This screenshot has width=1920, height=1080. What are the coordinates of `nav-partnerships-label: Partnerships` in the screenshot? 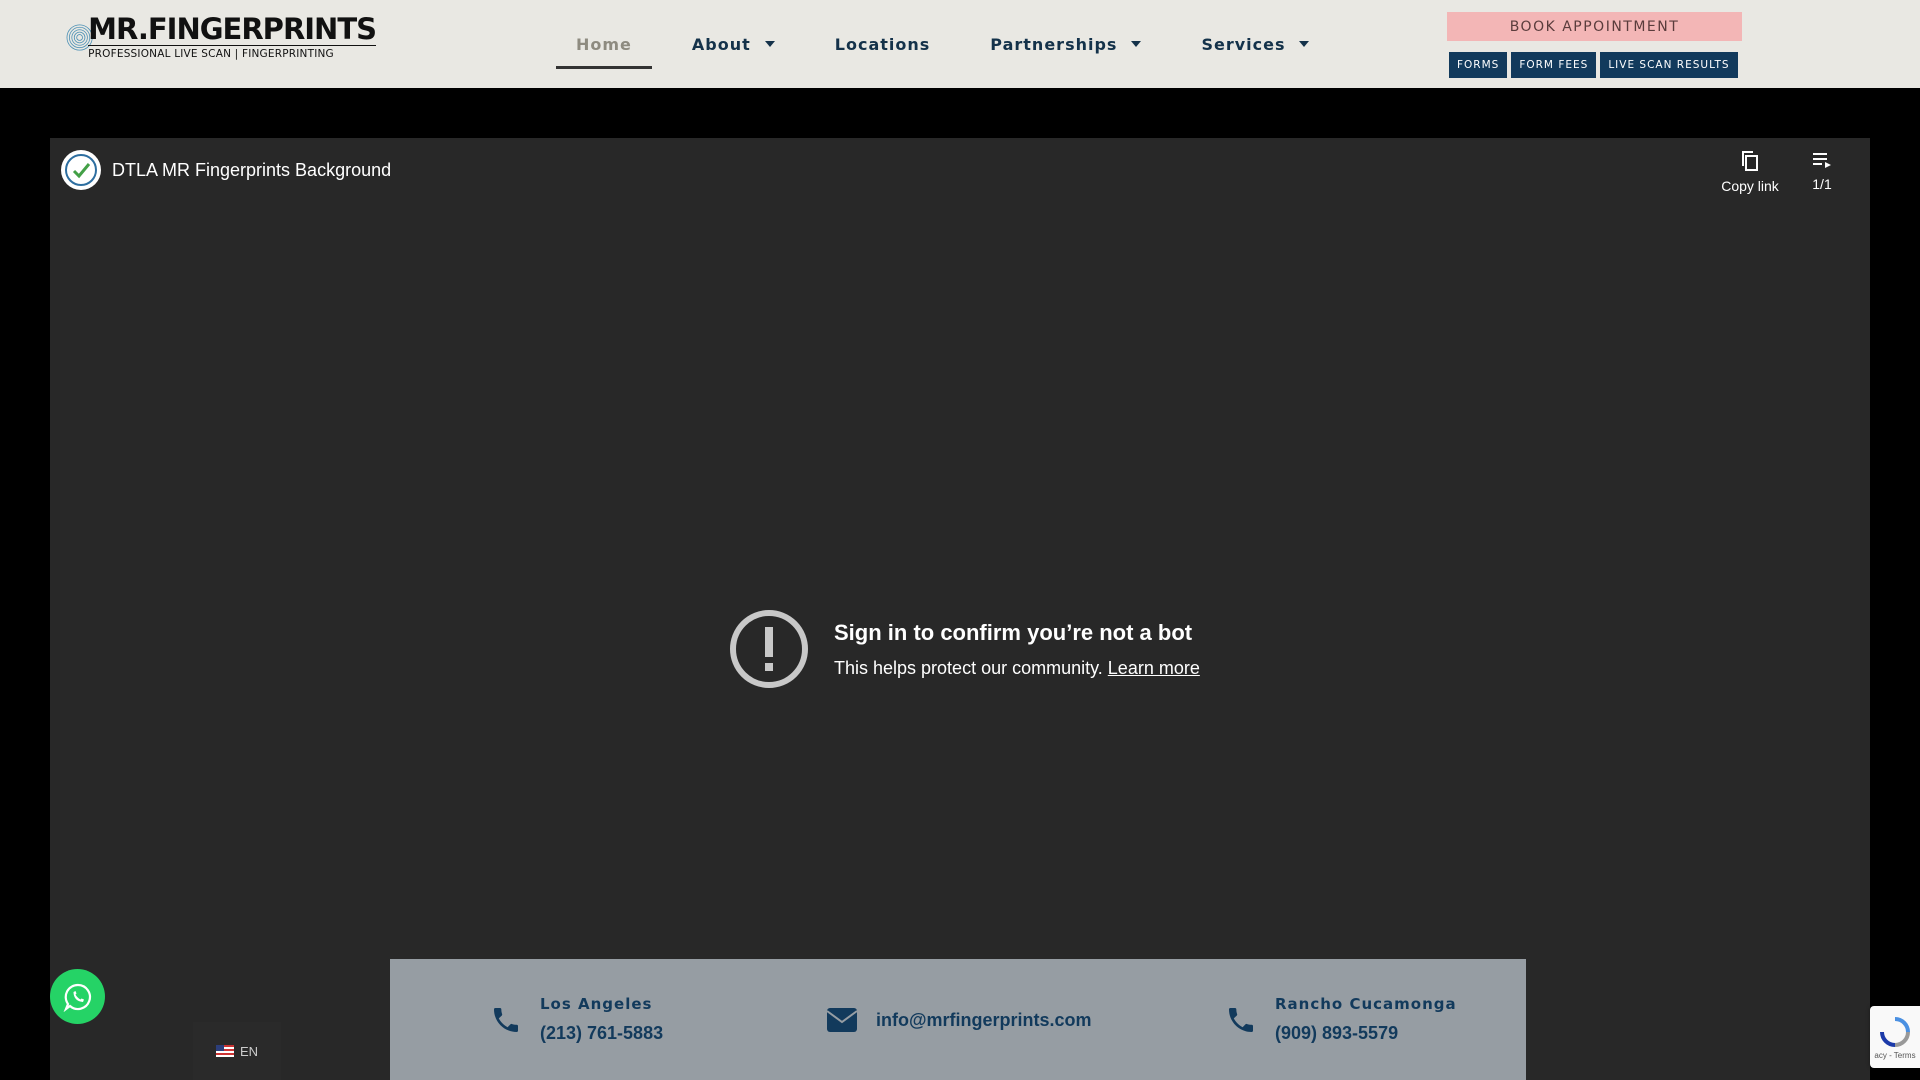 It's located at (1054, 44).